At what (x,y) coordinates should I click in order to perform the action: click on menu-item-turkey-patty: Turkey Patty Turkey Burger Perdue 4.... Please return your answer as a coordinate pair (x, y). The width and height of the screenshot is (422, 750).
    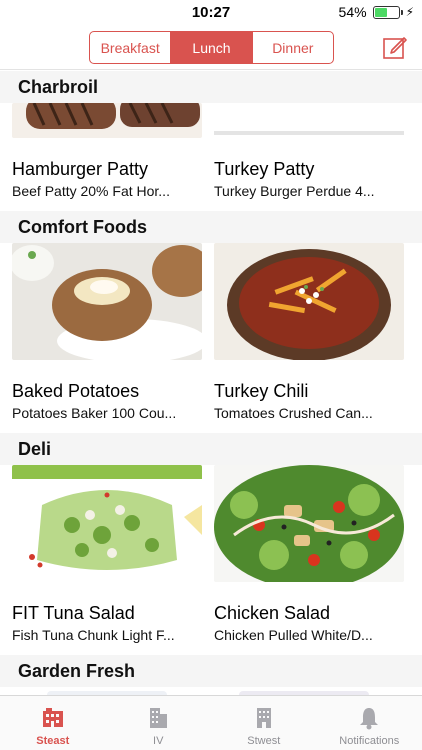
    Looking at the image, I should click on (316, 151).